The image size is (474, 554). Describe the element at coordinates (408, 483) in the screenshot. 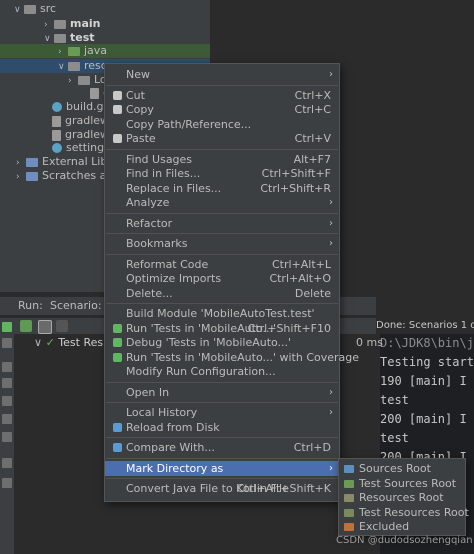

I see `submenu-item-label: Test Sources Root` at that location.